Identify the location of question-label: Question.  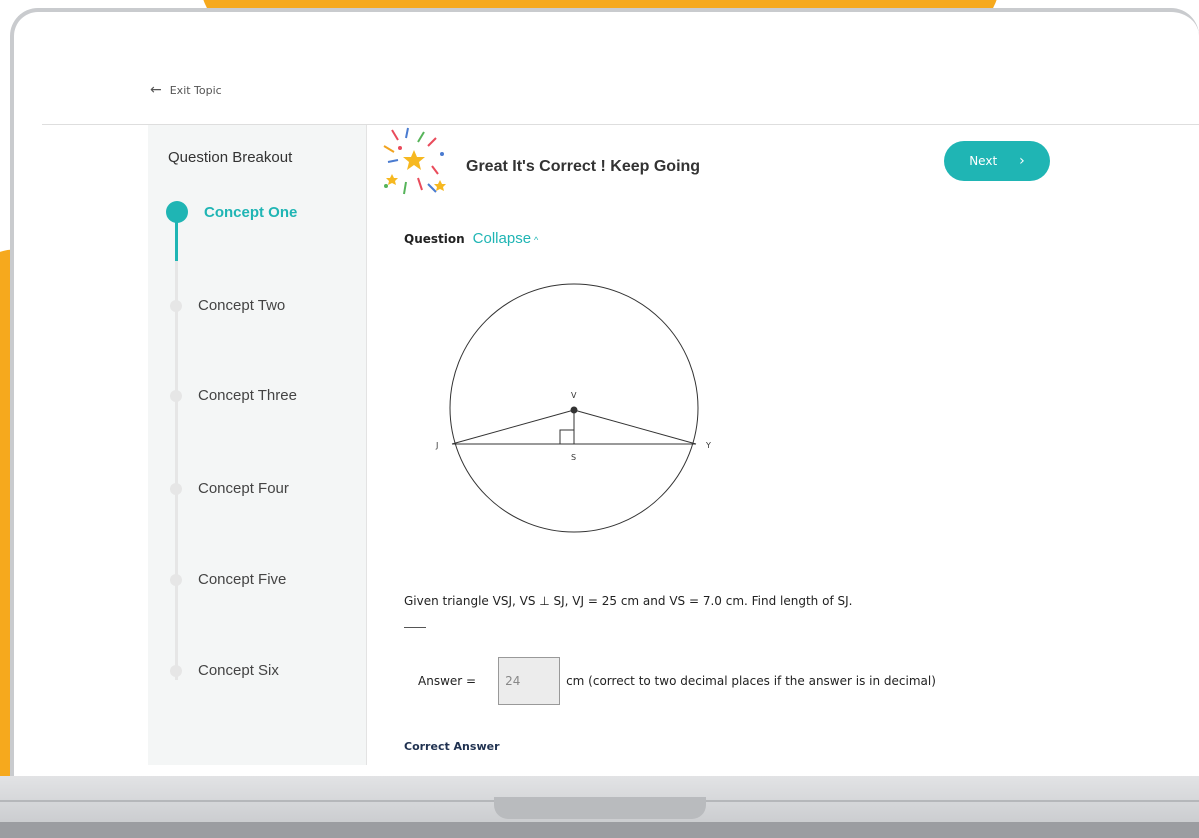
(434, 239).